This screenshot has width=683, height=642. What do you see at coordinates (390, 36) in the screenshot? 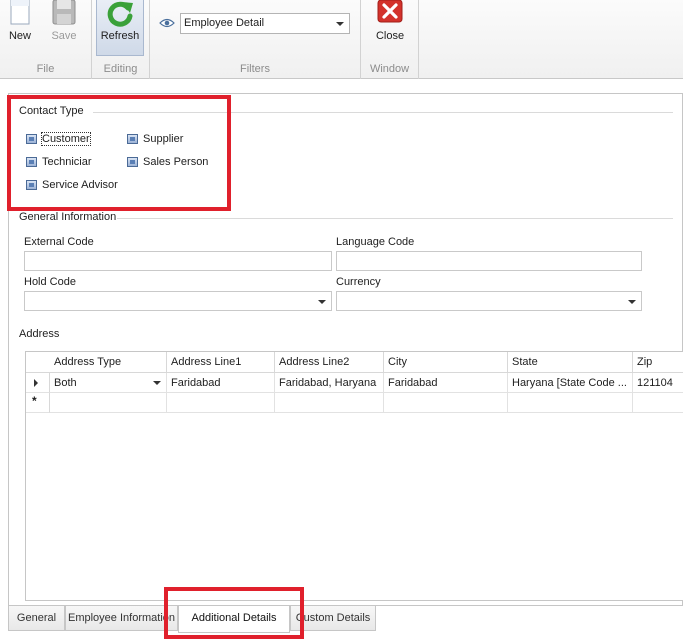
I see `close-button-label: Close` at bounding box center [390, 36].